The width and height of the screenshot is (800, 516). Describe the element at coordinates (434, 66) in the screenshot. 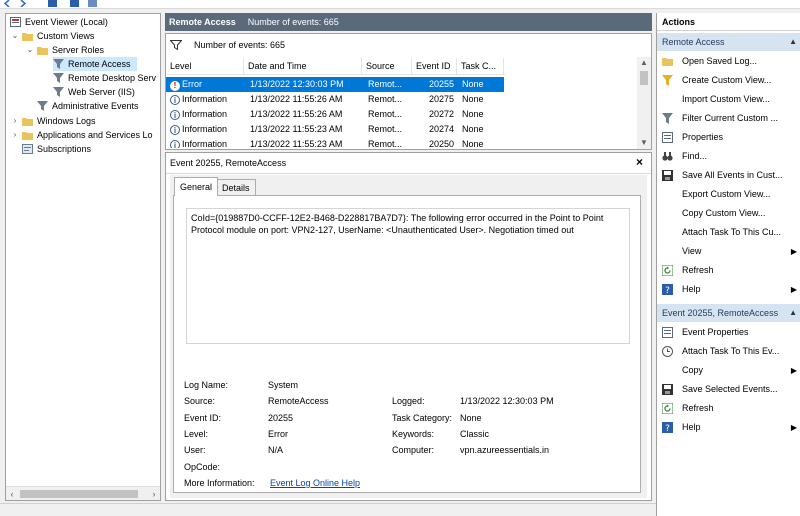

I see `column-header-event-id: Event ID` at that location.